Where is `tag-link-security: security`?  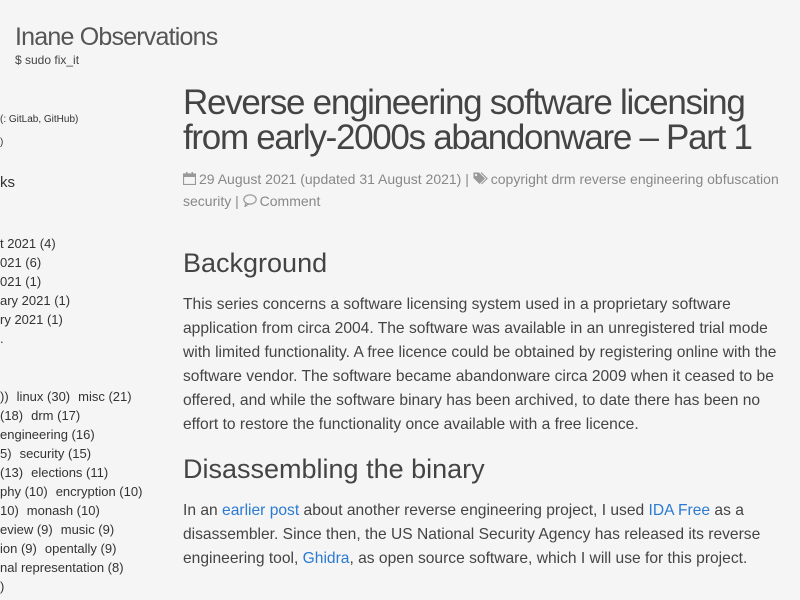
tag-link-security: security is located at coordinates (207, 201).